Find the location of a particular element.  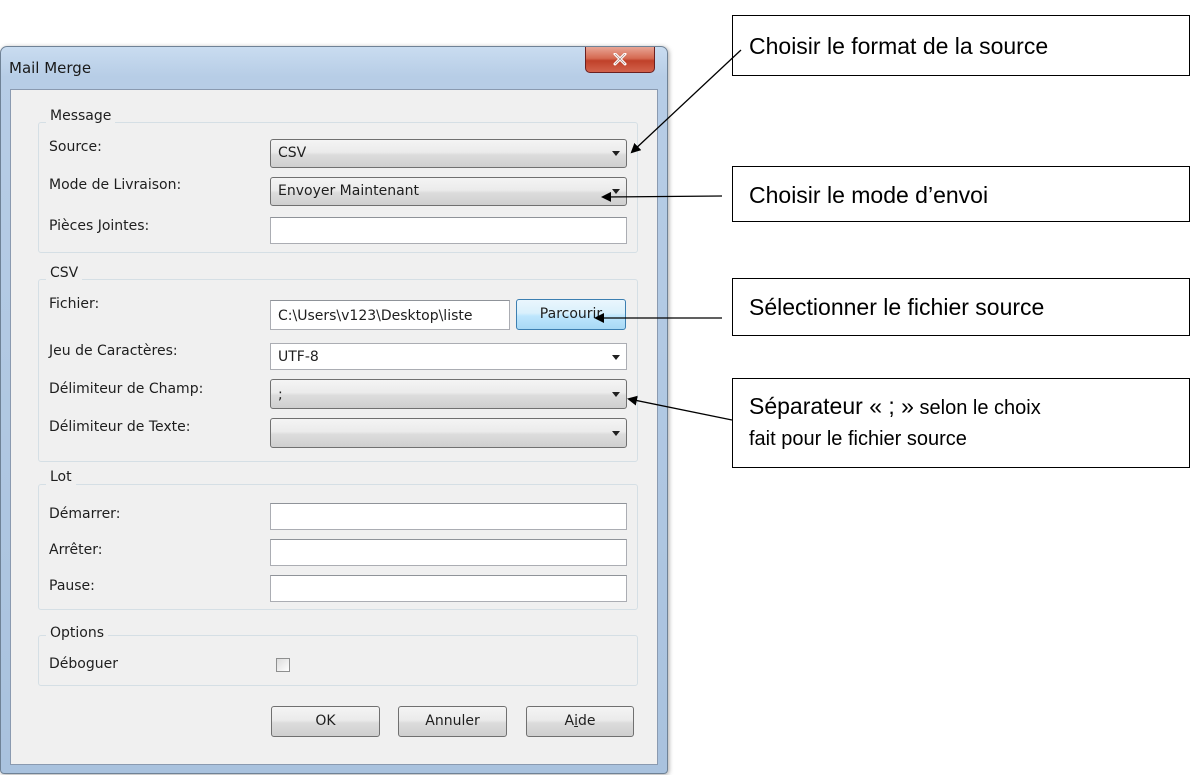

arrow-to-field-delimiter is located at coordinates (680, 408).